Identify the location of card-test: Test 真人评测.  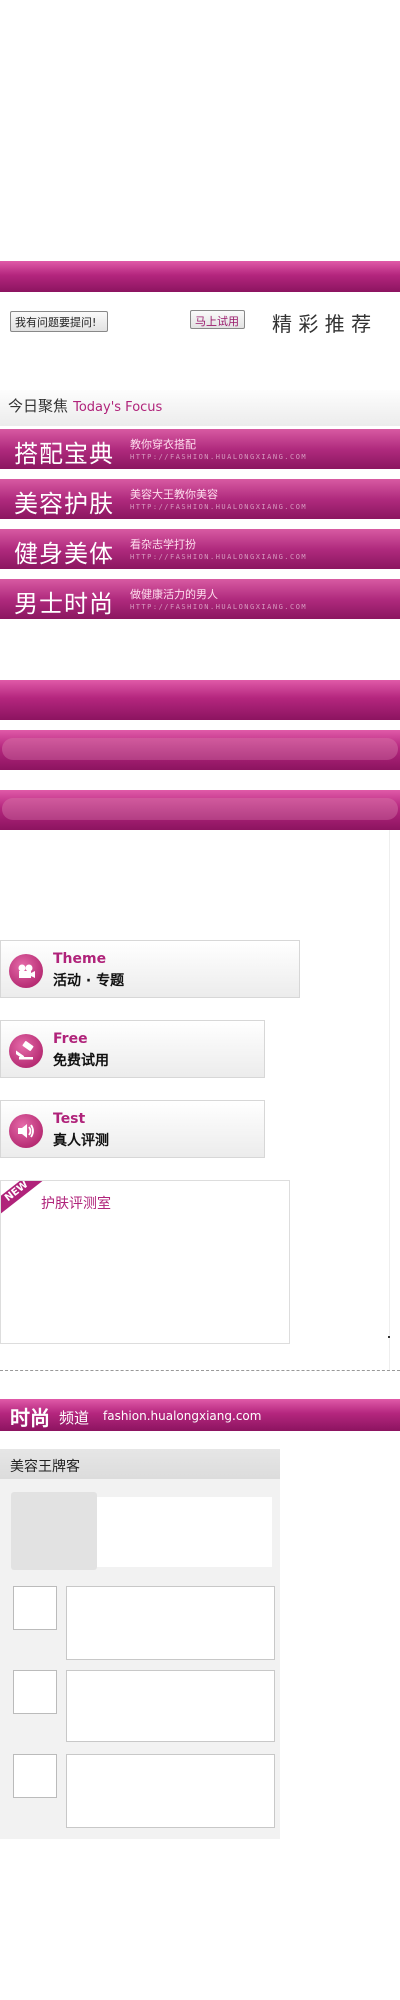
(132, 1129).